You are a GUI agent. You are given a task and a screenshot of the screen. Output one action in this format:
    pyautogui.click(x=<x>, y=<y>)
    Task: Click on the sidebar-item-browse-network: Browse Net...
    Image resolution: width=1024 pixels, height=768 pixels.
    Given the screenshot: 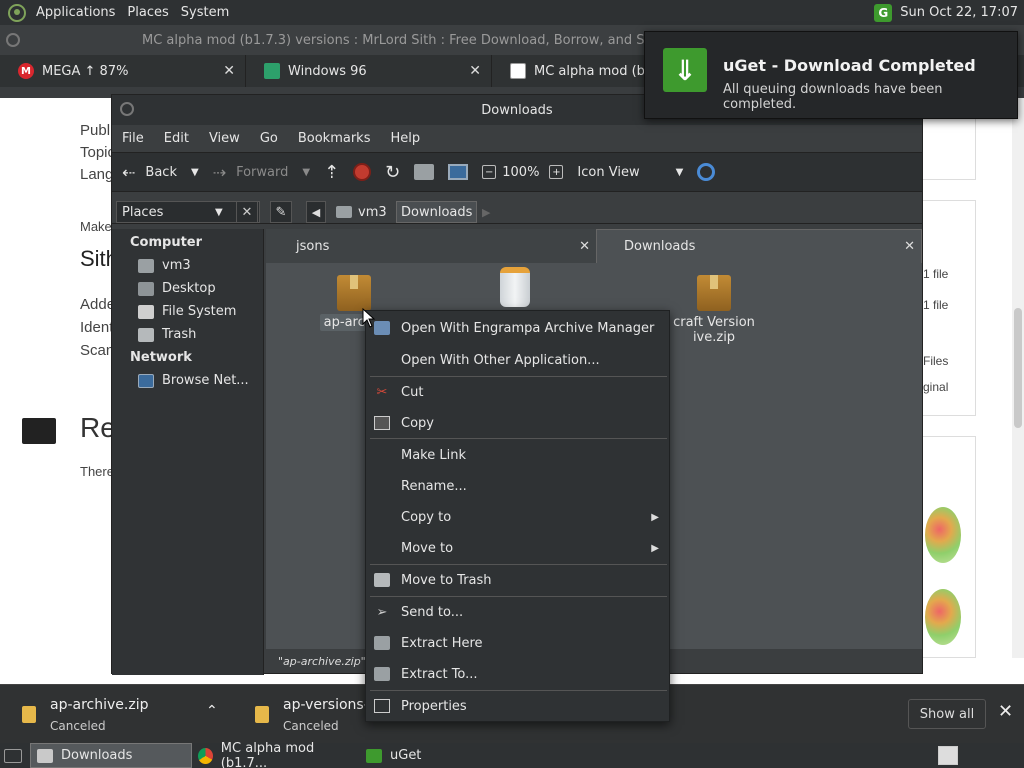 What is the action you would take?
    pyautogui.click(x=193, y=380)
    